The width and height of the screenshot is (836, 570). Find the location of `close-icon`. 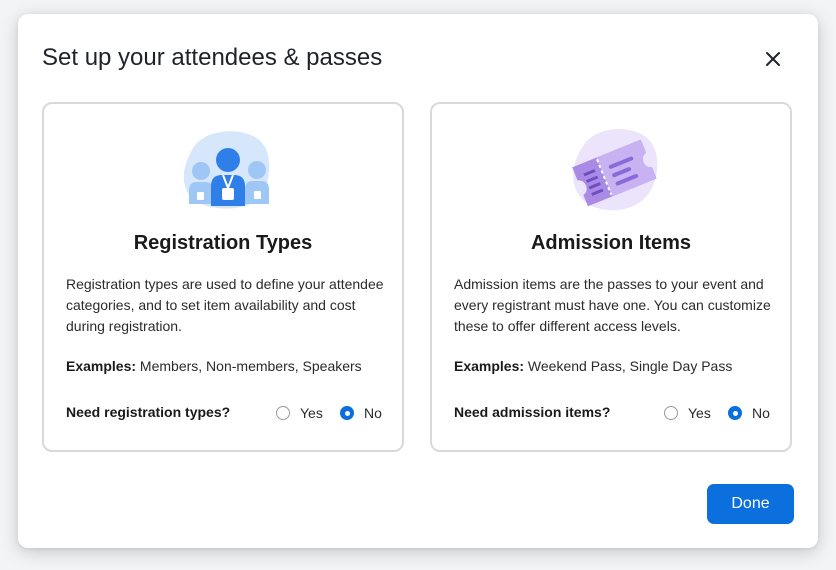

close-icon is located at coordinates (773, 59).